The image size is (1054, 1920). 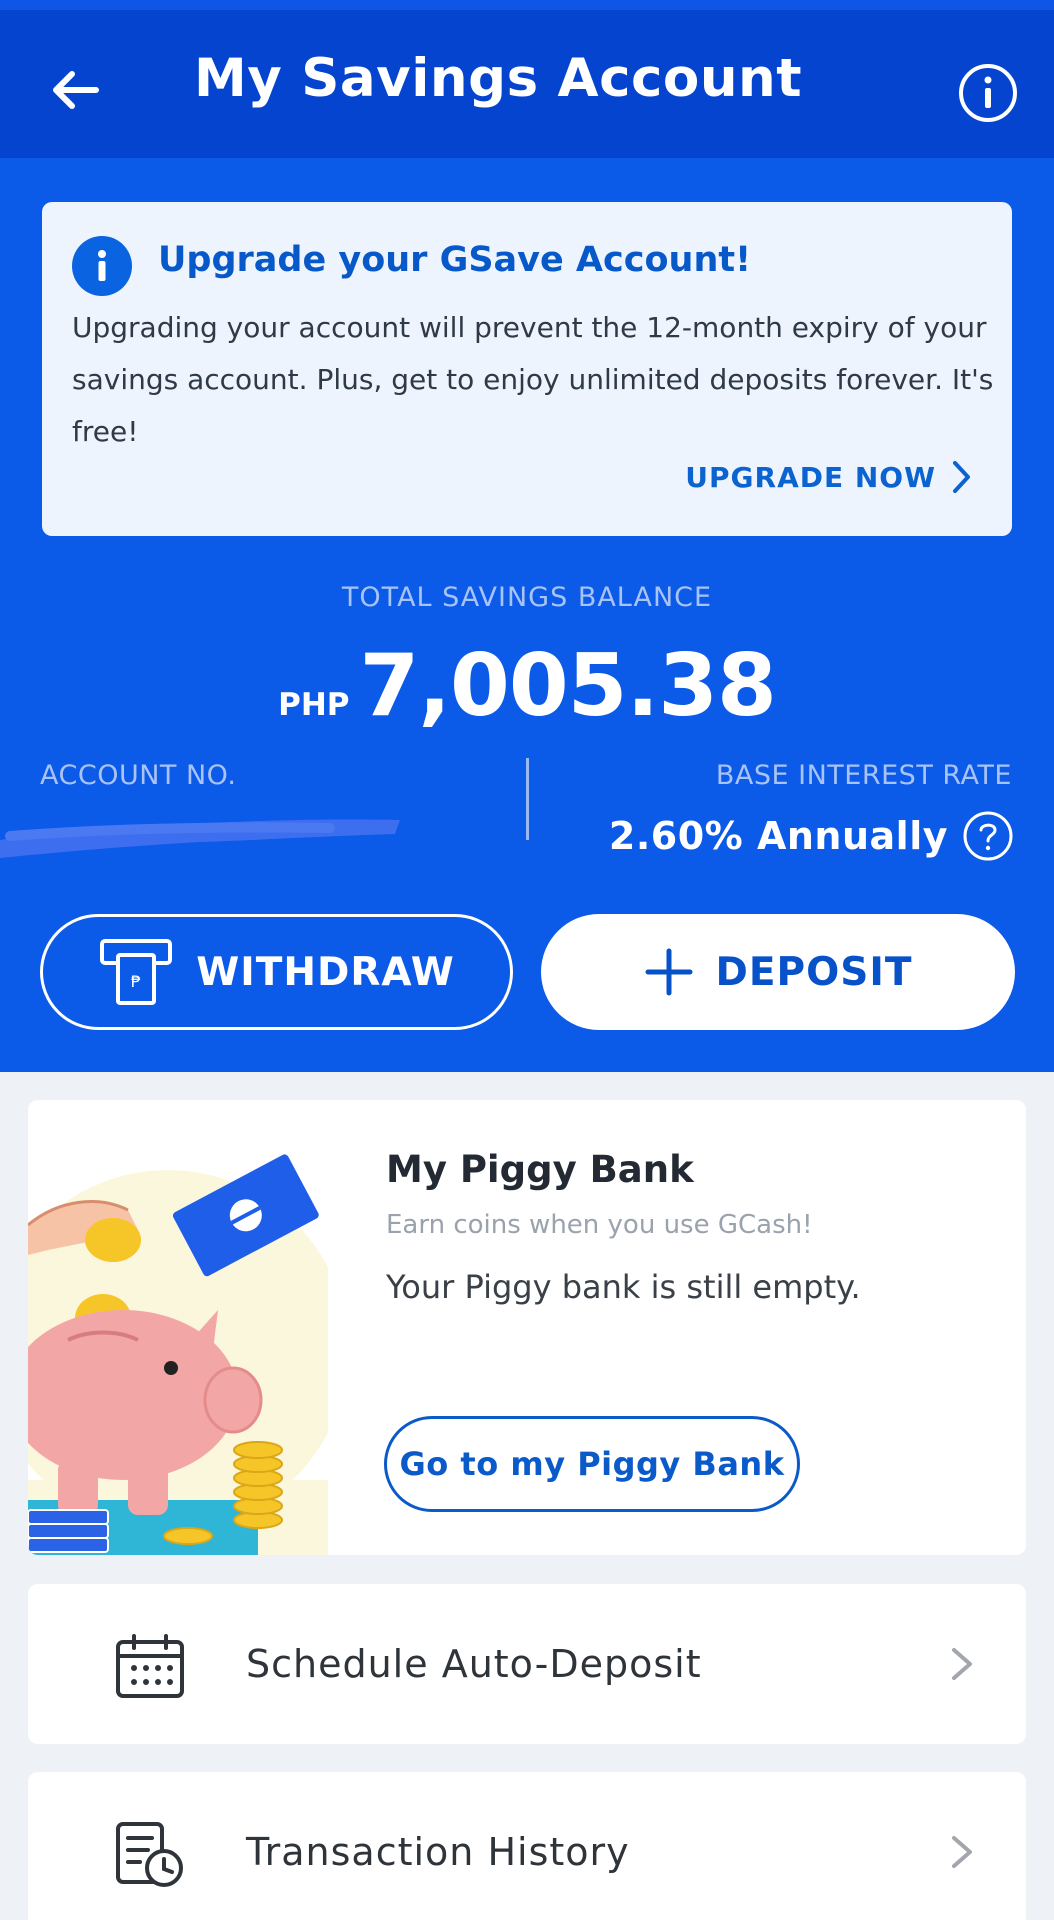 I want to click on page-title: My Savings Account, so click(x=498, y=78).